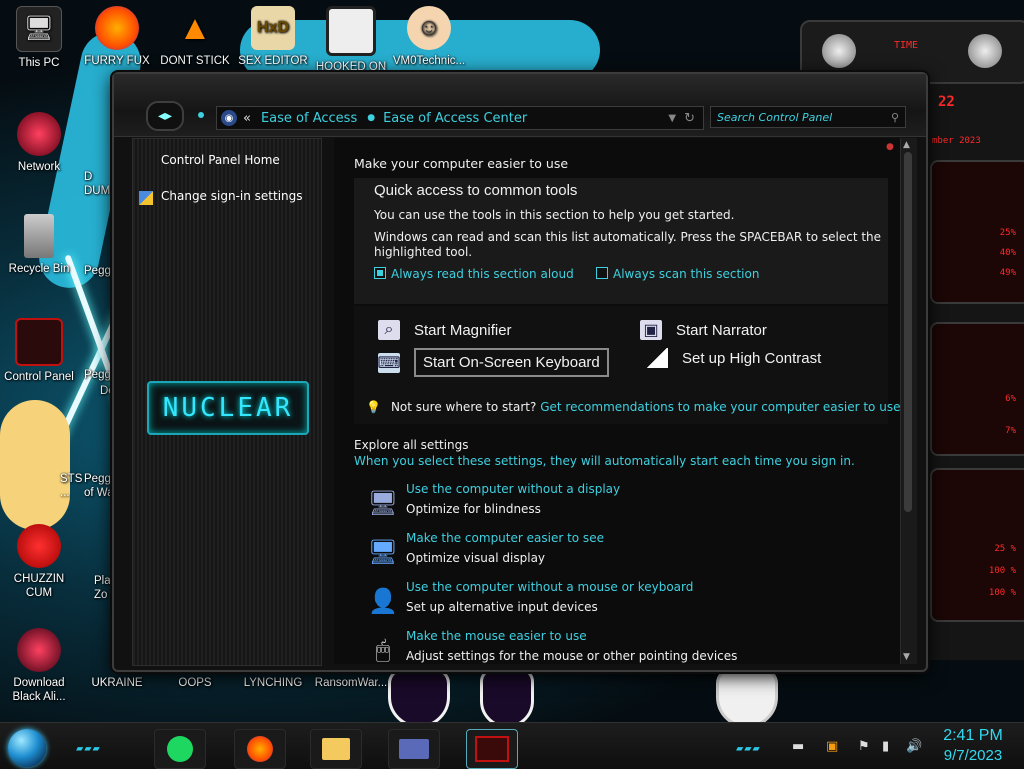  I want to click on monitor-icon: 🖥, so click(383, 503).